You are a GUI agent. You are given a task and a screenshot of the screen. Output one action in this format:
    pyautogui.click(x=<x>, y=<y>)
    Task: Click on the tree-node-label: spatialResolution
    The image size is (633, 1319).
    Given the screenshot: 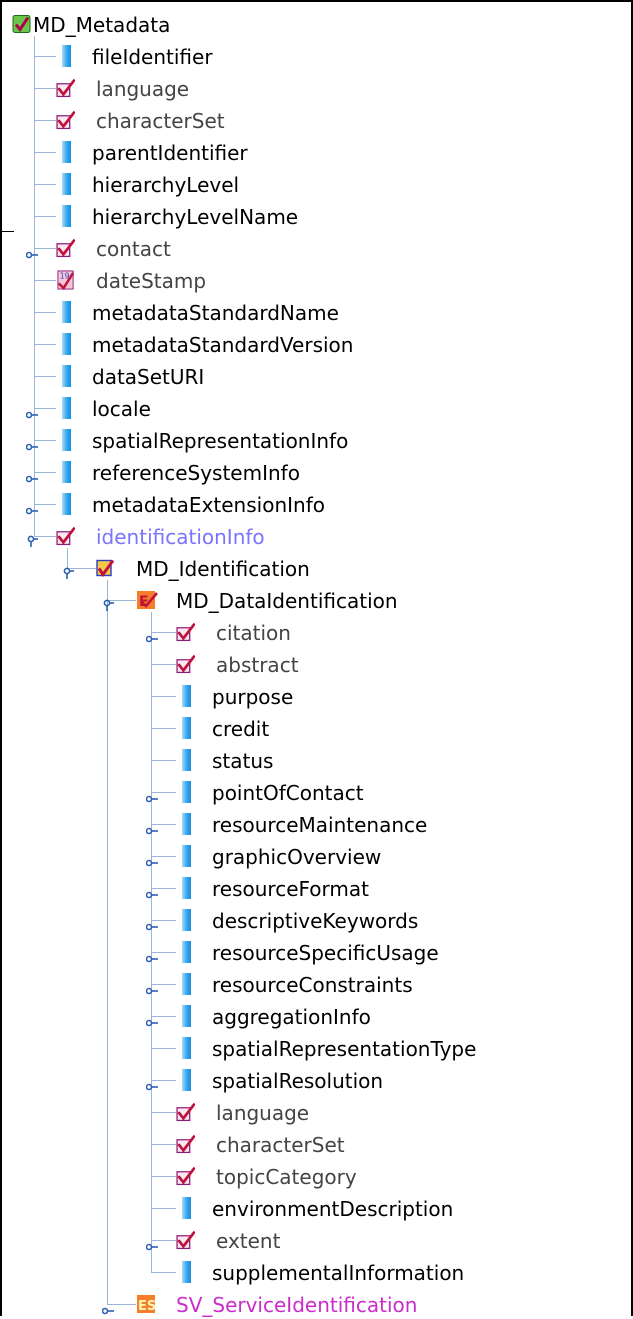 What is the action you would take?
    pyautogui.click(x=298, y=1081)
    